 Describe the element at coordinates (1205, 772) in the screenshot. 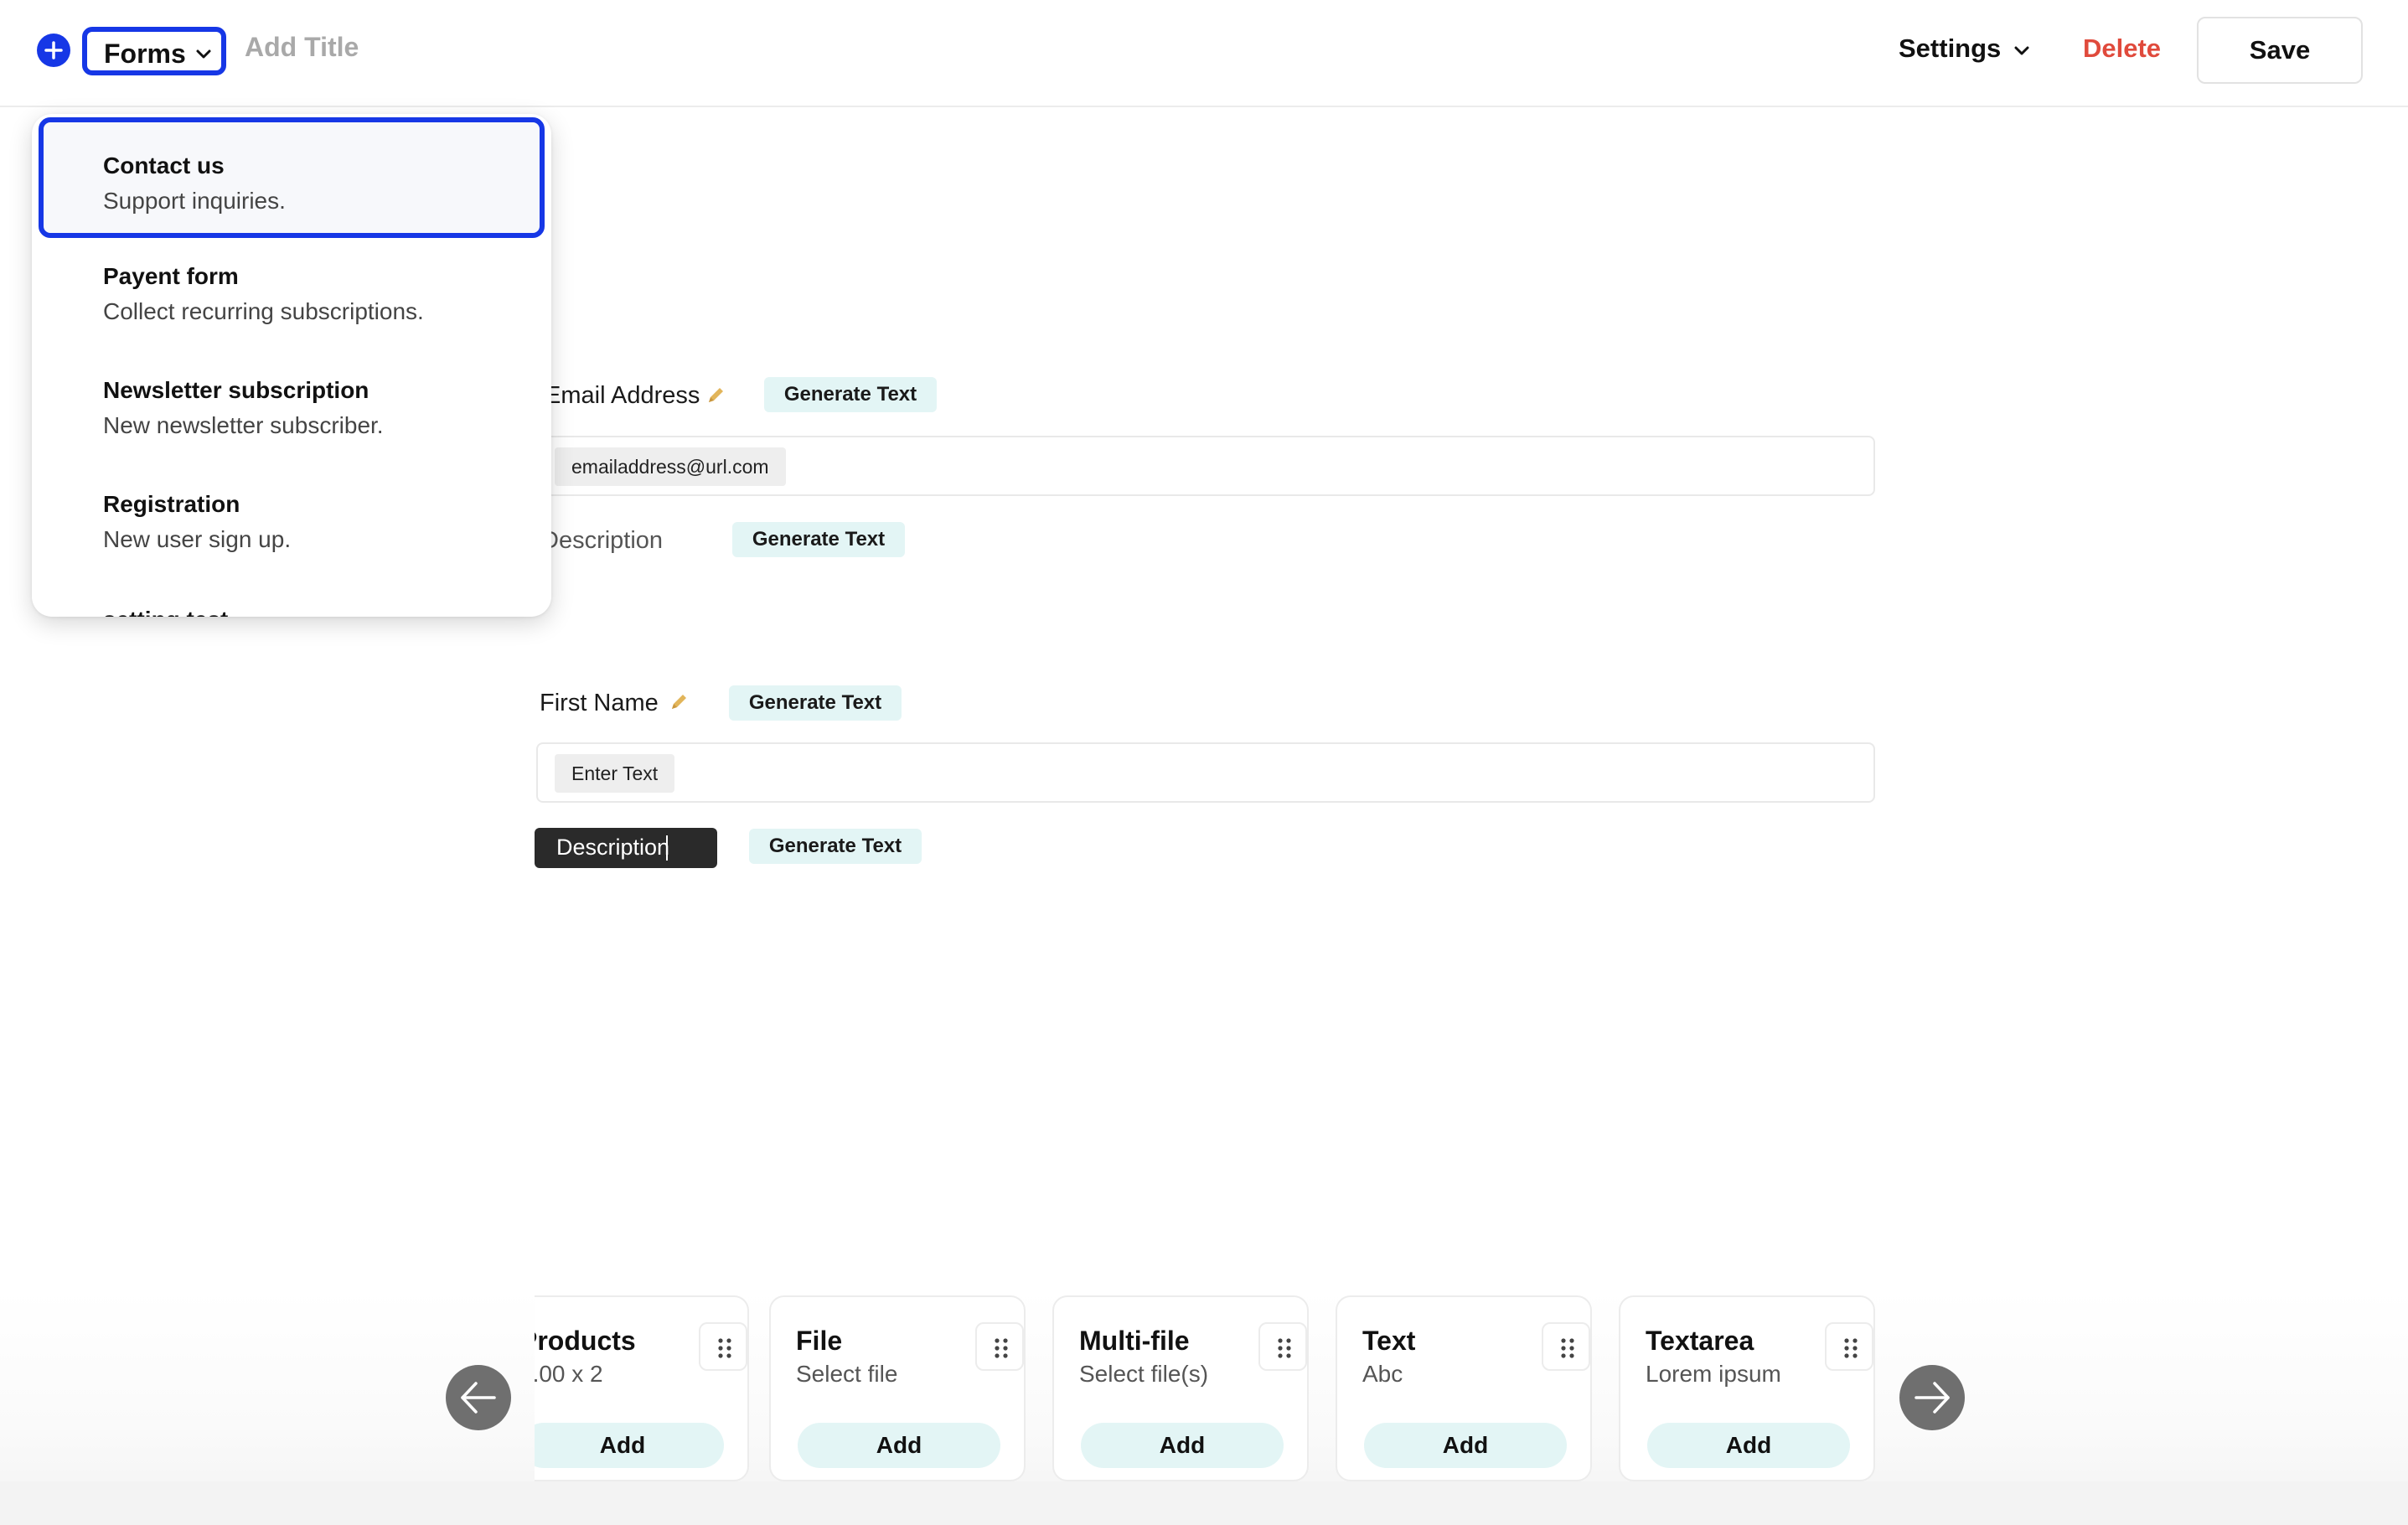

I see `first-name-field: Enter Text` at that location.